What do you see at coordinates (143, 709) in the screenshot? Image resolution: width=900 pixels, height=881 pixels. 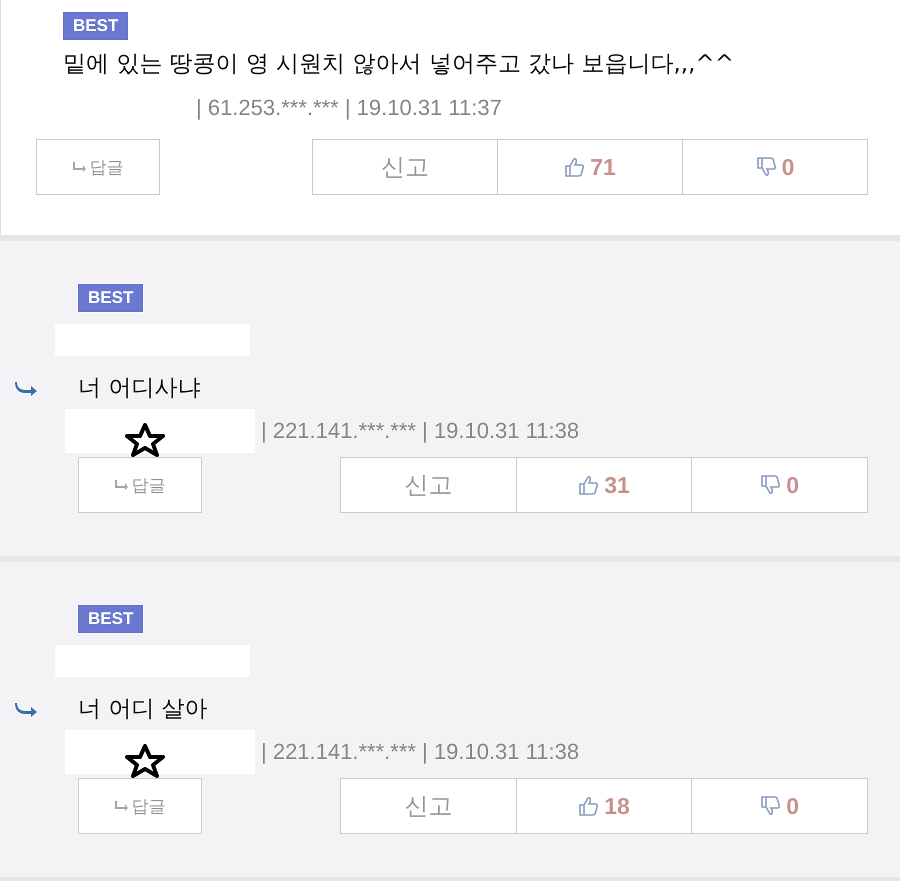 I see `comment-text: 너 어디 살아` at bounding box center [143, 709].